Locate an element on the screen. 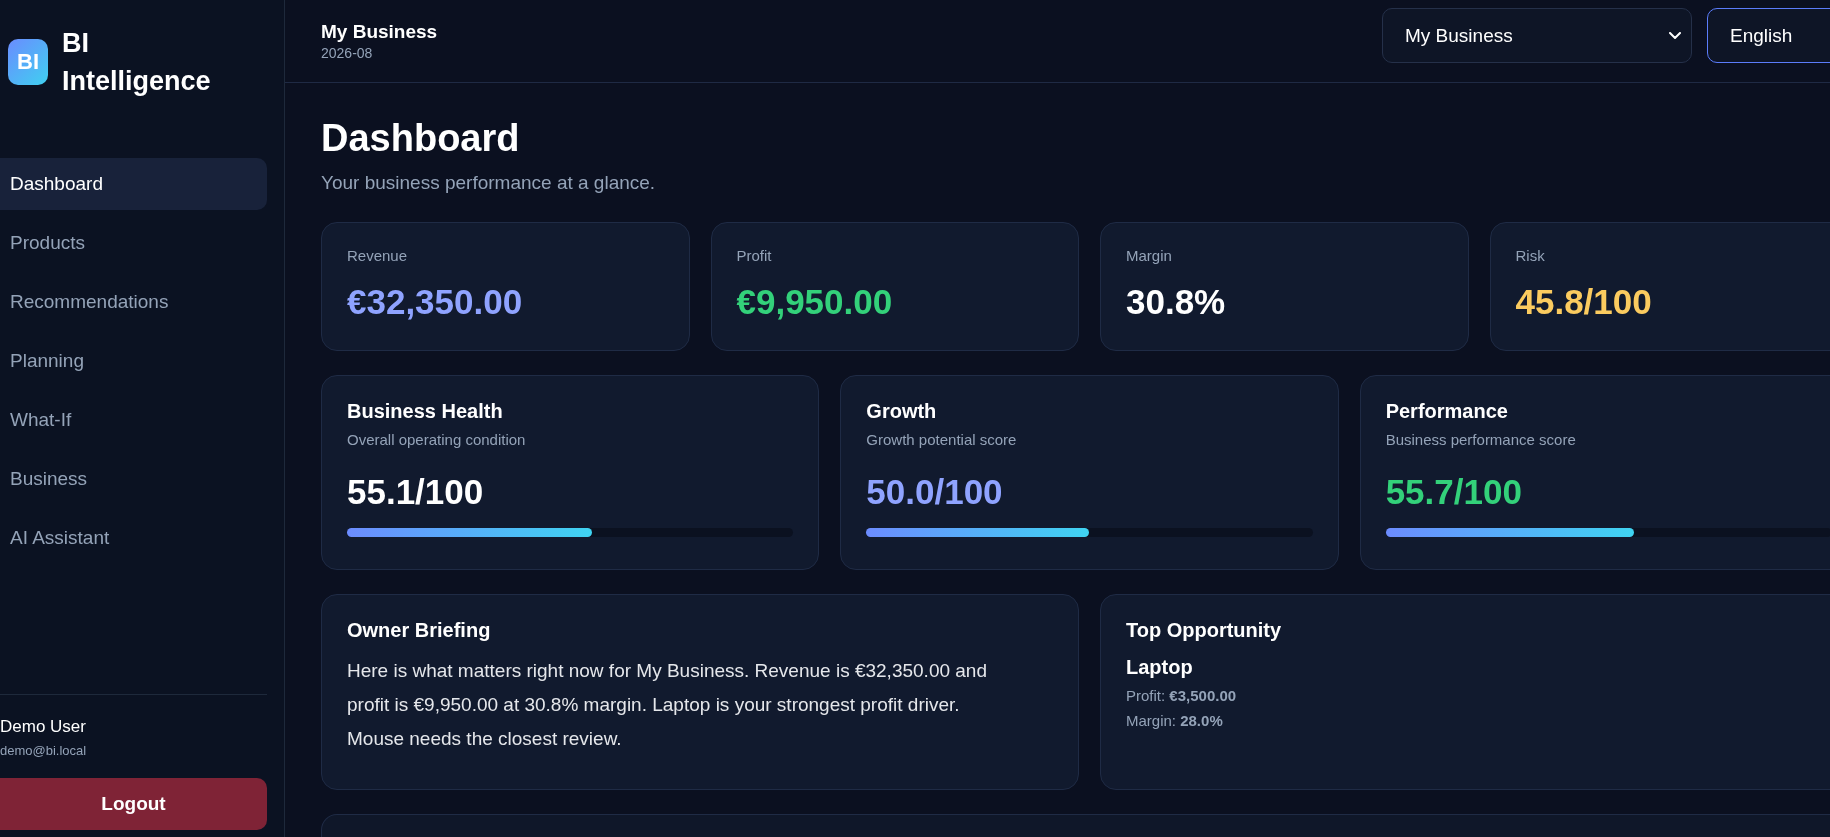  chevron-down-icon is located at coordinates (1675, 35).